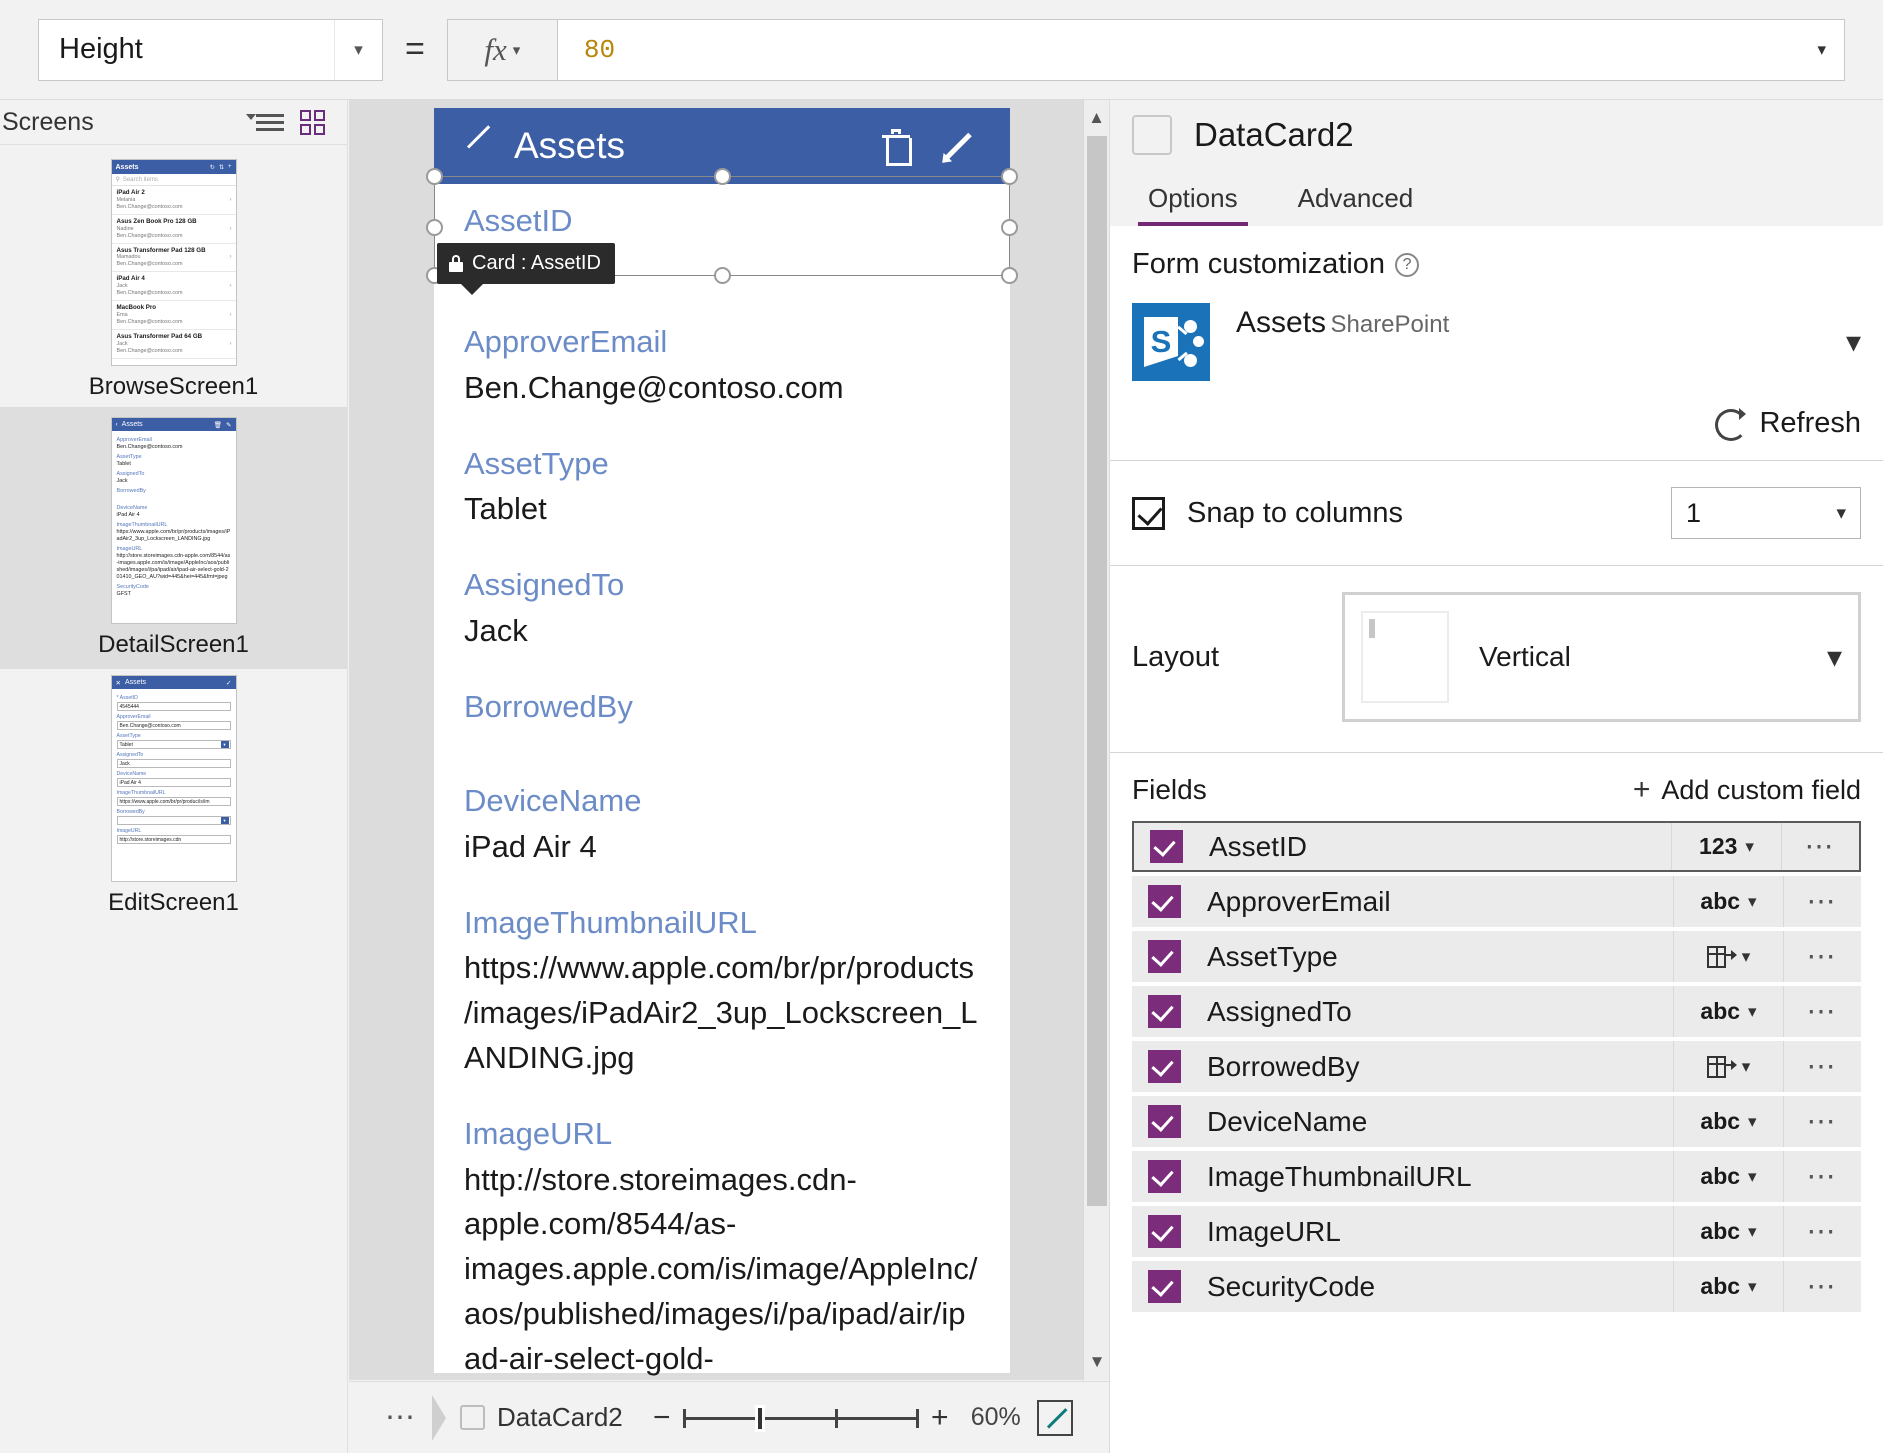 This screenshot has width=1883, height=1453. Describe the element at coordinates (896, 147) in the screenshot. I see `delete-button` at that location.